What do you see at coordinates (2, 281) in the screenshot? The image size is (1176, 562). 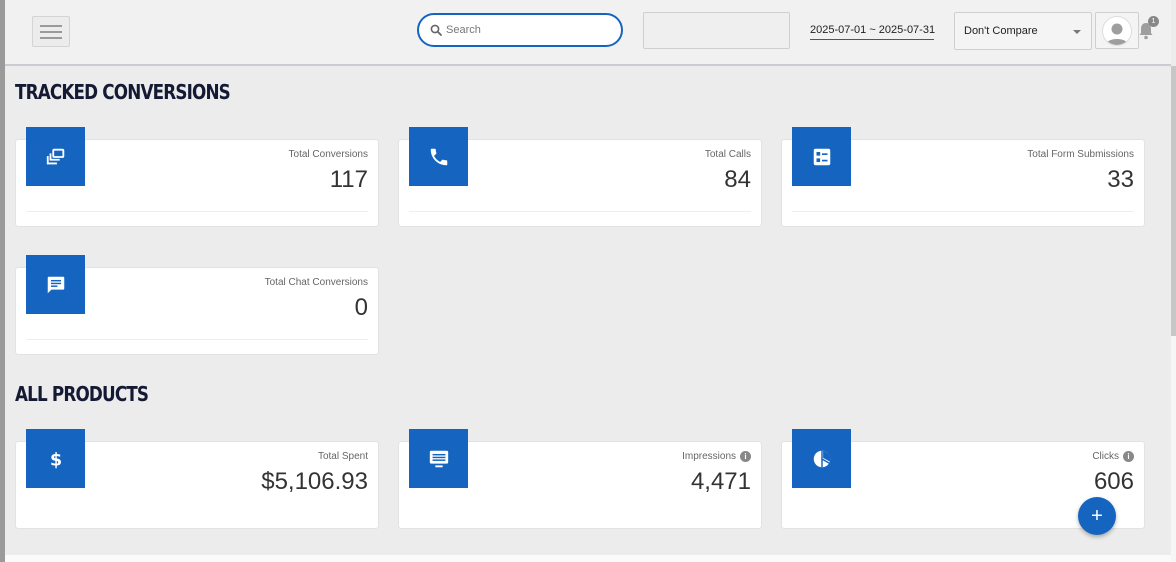 I see `window-edge` at bounding box center [2, 281].